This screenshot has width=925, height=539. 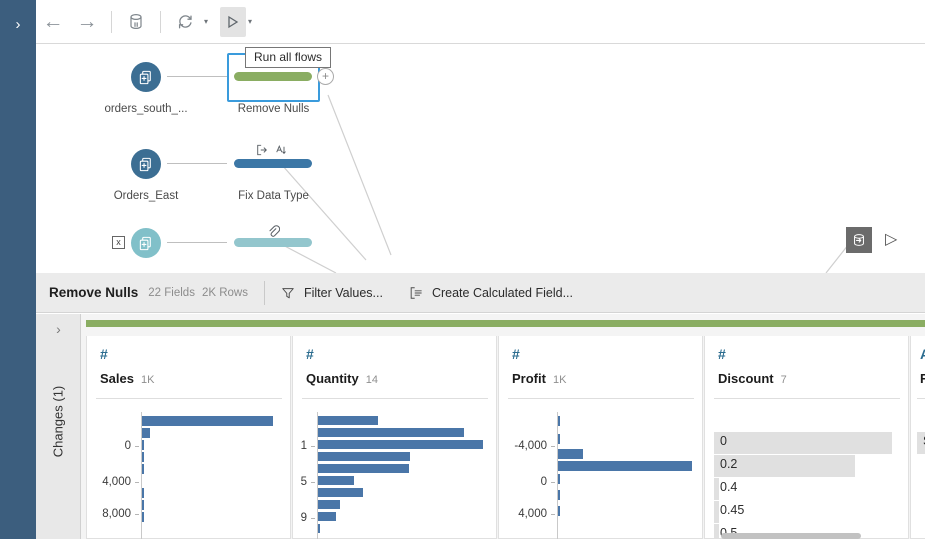 I want to click on histogram-profit: -4,000 0 4,000, so click(x=601, y=475).